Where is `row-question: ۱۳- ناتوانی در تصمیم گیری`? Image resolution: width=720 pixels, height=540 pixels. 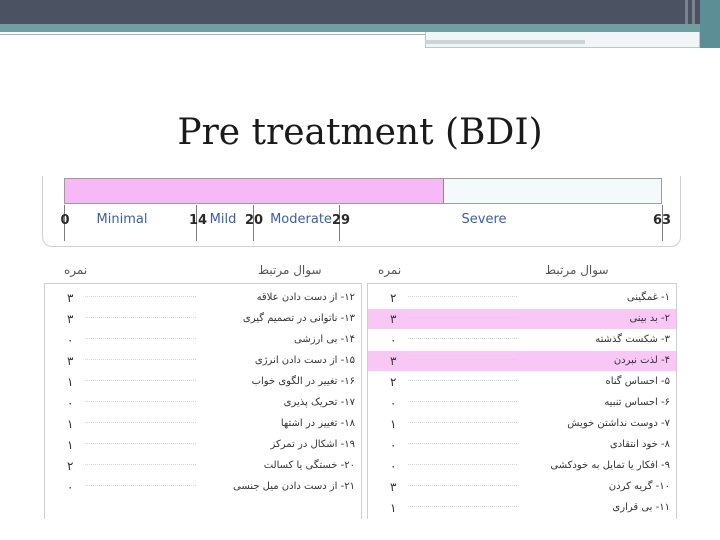
row-question: ۱۳- ناتوانی در تصمیم گیری is located at coordinates (298, 318).